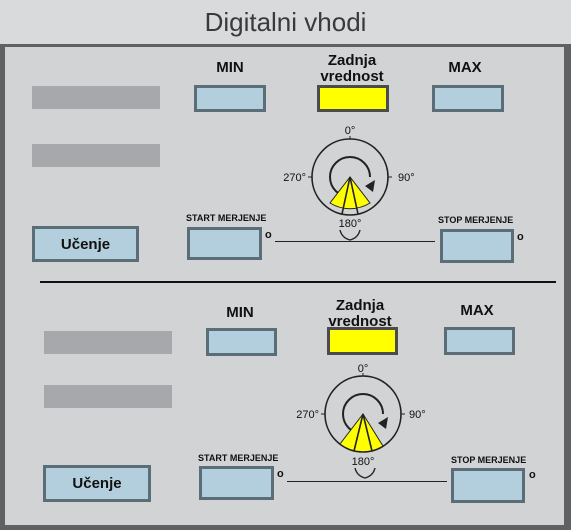  I want to click on section-divider, so click(298, 282).